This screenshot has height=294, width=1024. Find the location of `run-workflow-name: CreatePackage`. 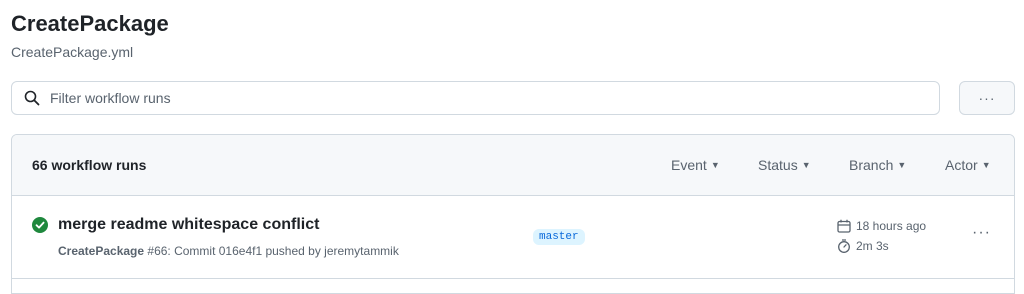

run-workflow-name: CreatePackage is located at coordinates (101, 251).